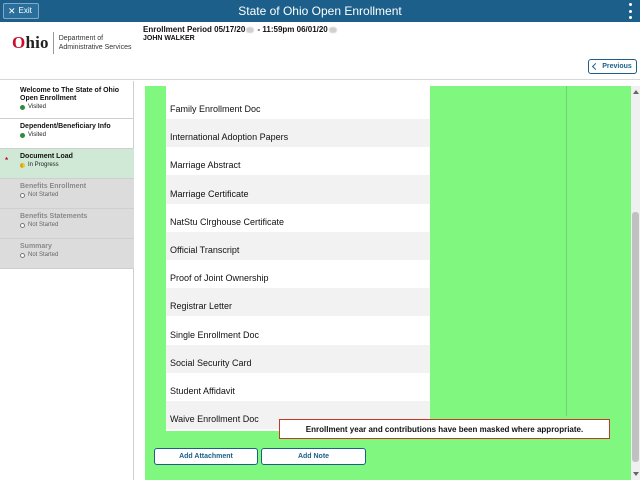 The image size is (640, 480). I want to click on step-title: Benefits Enrollment, so click(53, 186).